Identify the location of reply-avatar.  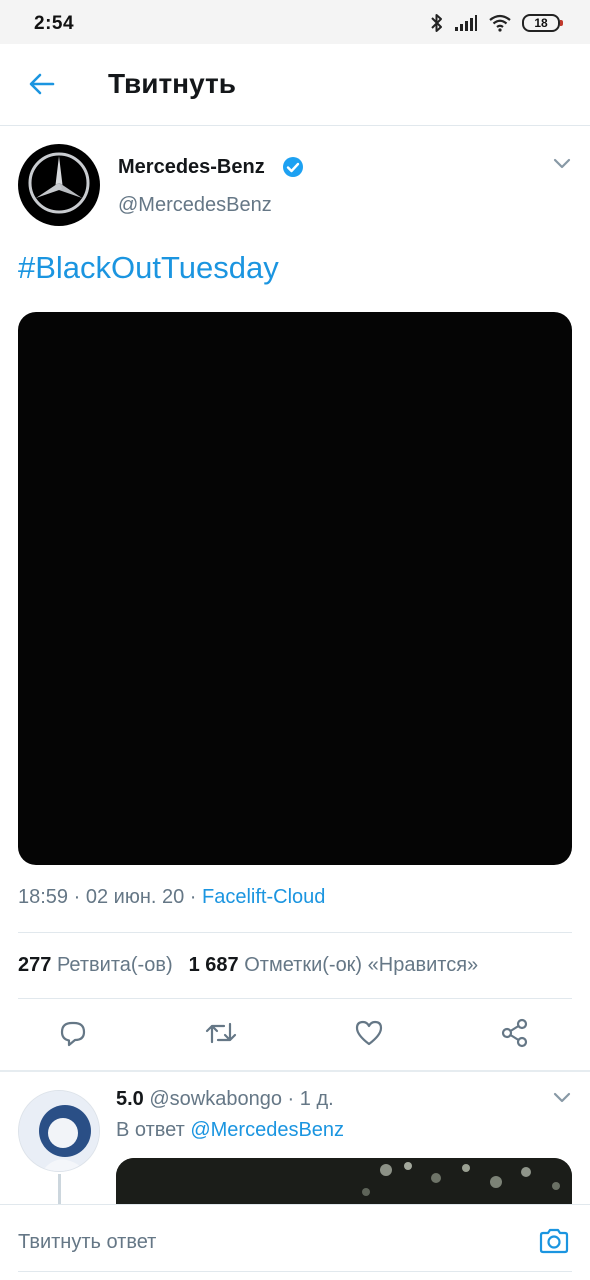
(59, 1131).